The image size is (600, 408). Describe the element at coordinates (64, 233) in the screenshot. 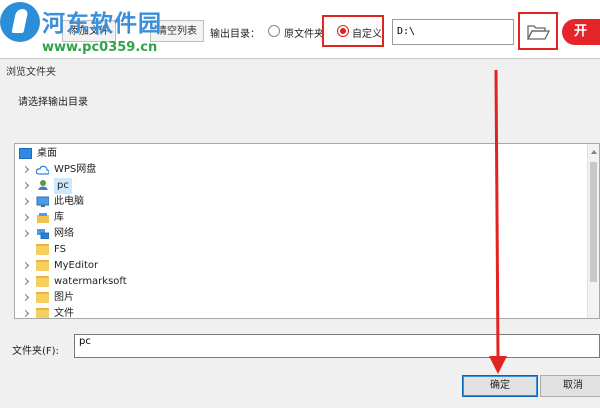

I see `tree-item-label: 网络` at that location.